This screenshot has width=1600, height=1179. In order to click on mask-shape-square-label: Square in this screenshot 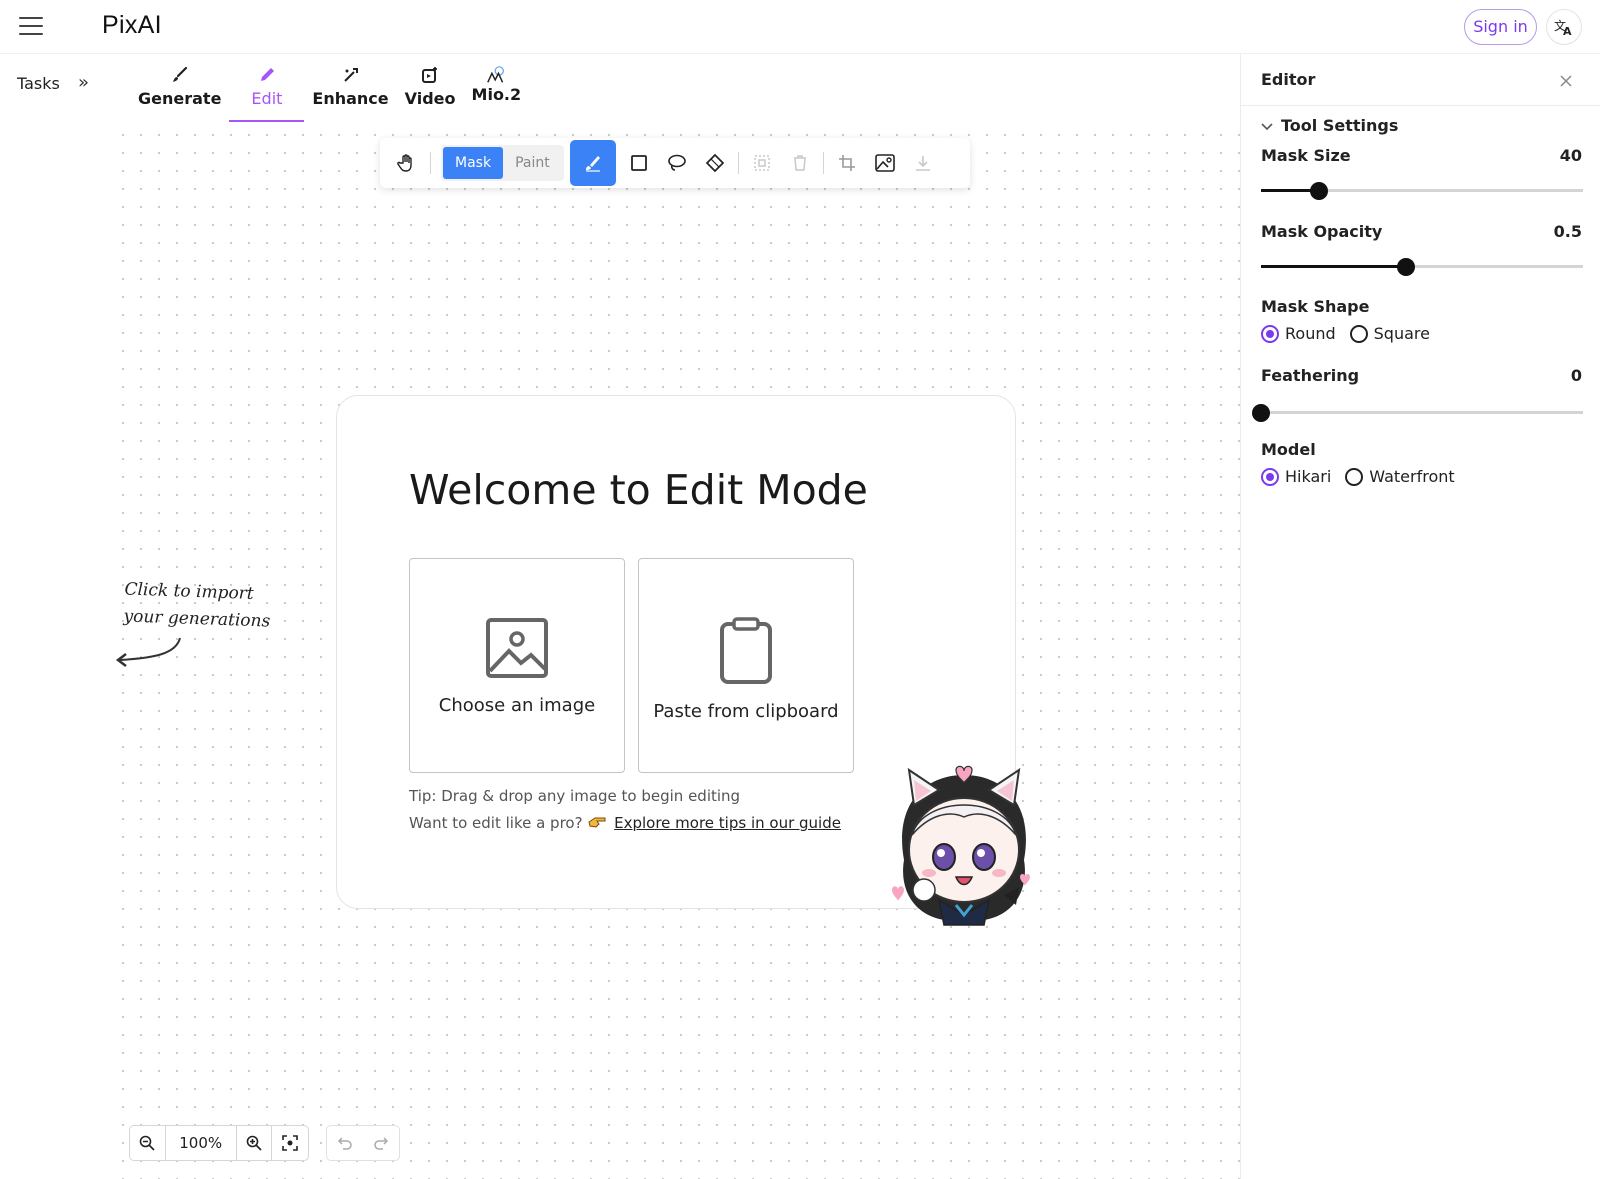, I will do `click(1401, 333)`.